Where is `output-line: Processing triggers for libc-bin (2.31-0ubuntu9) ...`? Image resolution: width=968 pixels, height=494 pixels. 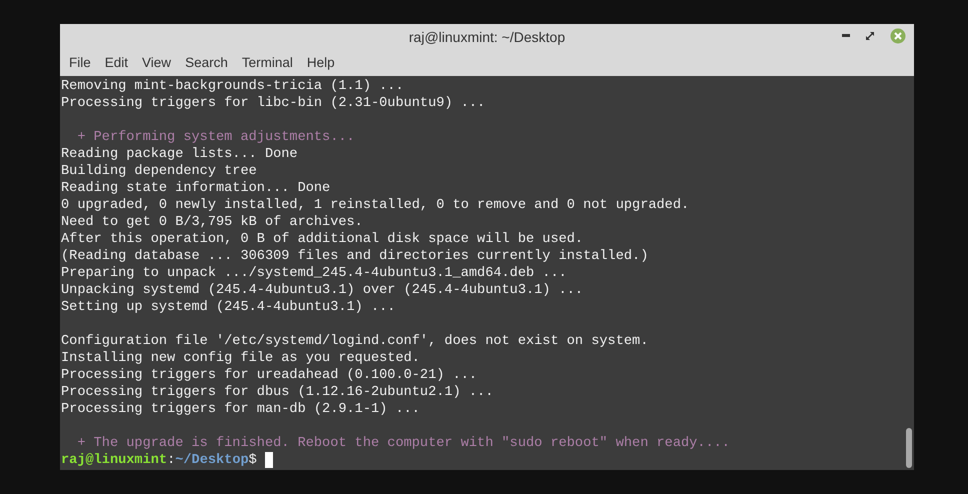
output-line: Processing triggers for libc-bin (2.31-0ubuntu9) ... is located at coordinates (273, 103).